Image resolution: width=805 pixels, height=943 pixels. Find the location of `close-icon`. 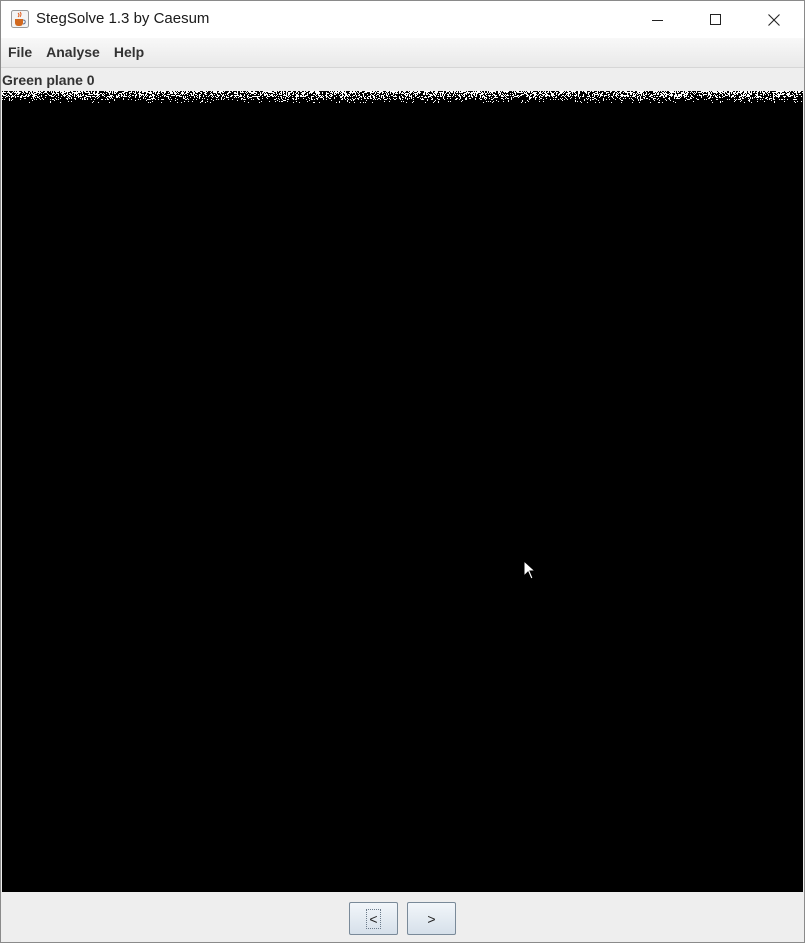

close-icon is located at coordinates (774, 19).